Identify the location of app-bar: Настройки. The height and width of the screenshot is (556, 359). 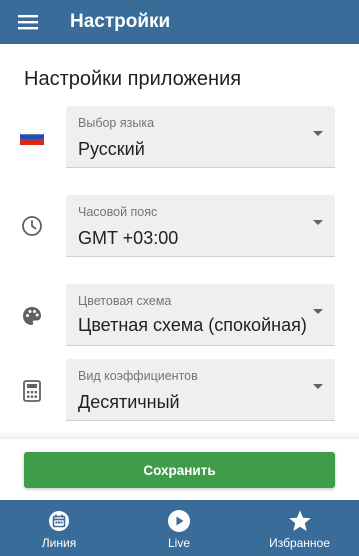
(179, 22).